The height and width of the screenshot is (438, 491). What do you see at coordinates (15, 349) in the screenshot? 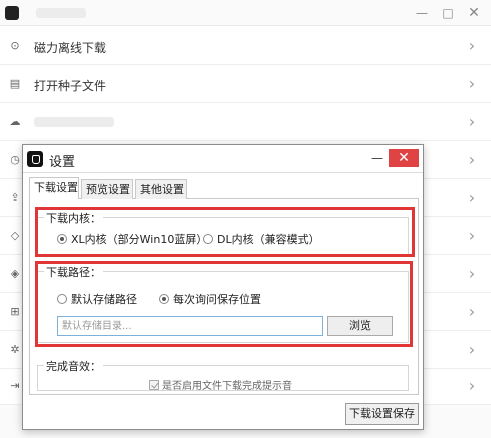
I see `gear-icon: ✲` at bounding box center [15, 349].